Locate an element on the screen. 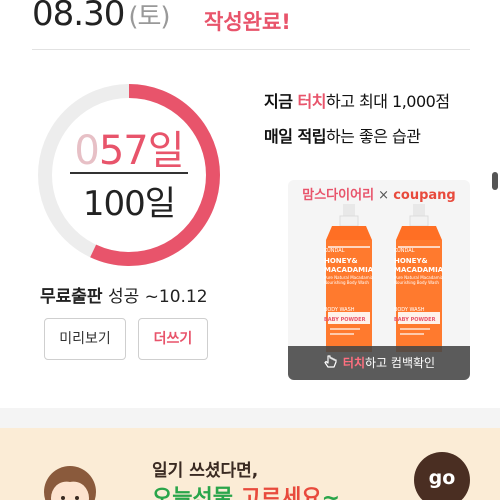  ad-brand: 맘스다이어리 × coupang is located at coordinates (379, 193).